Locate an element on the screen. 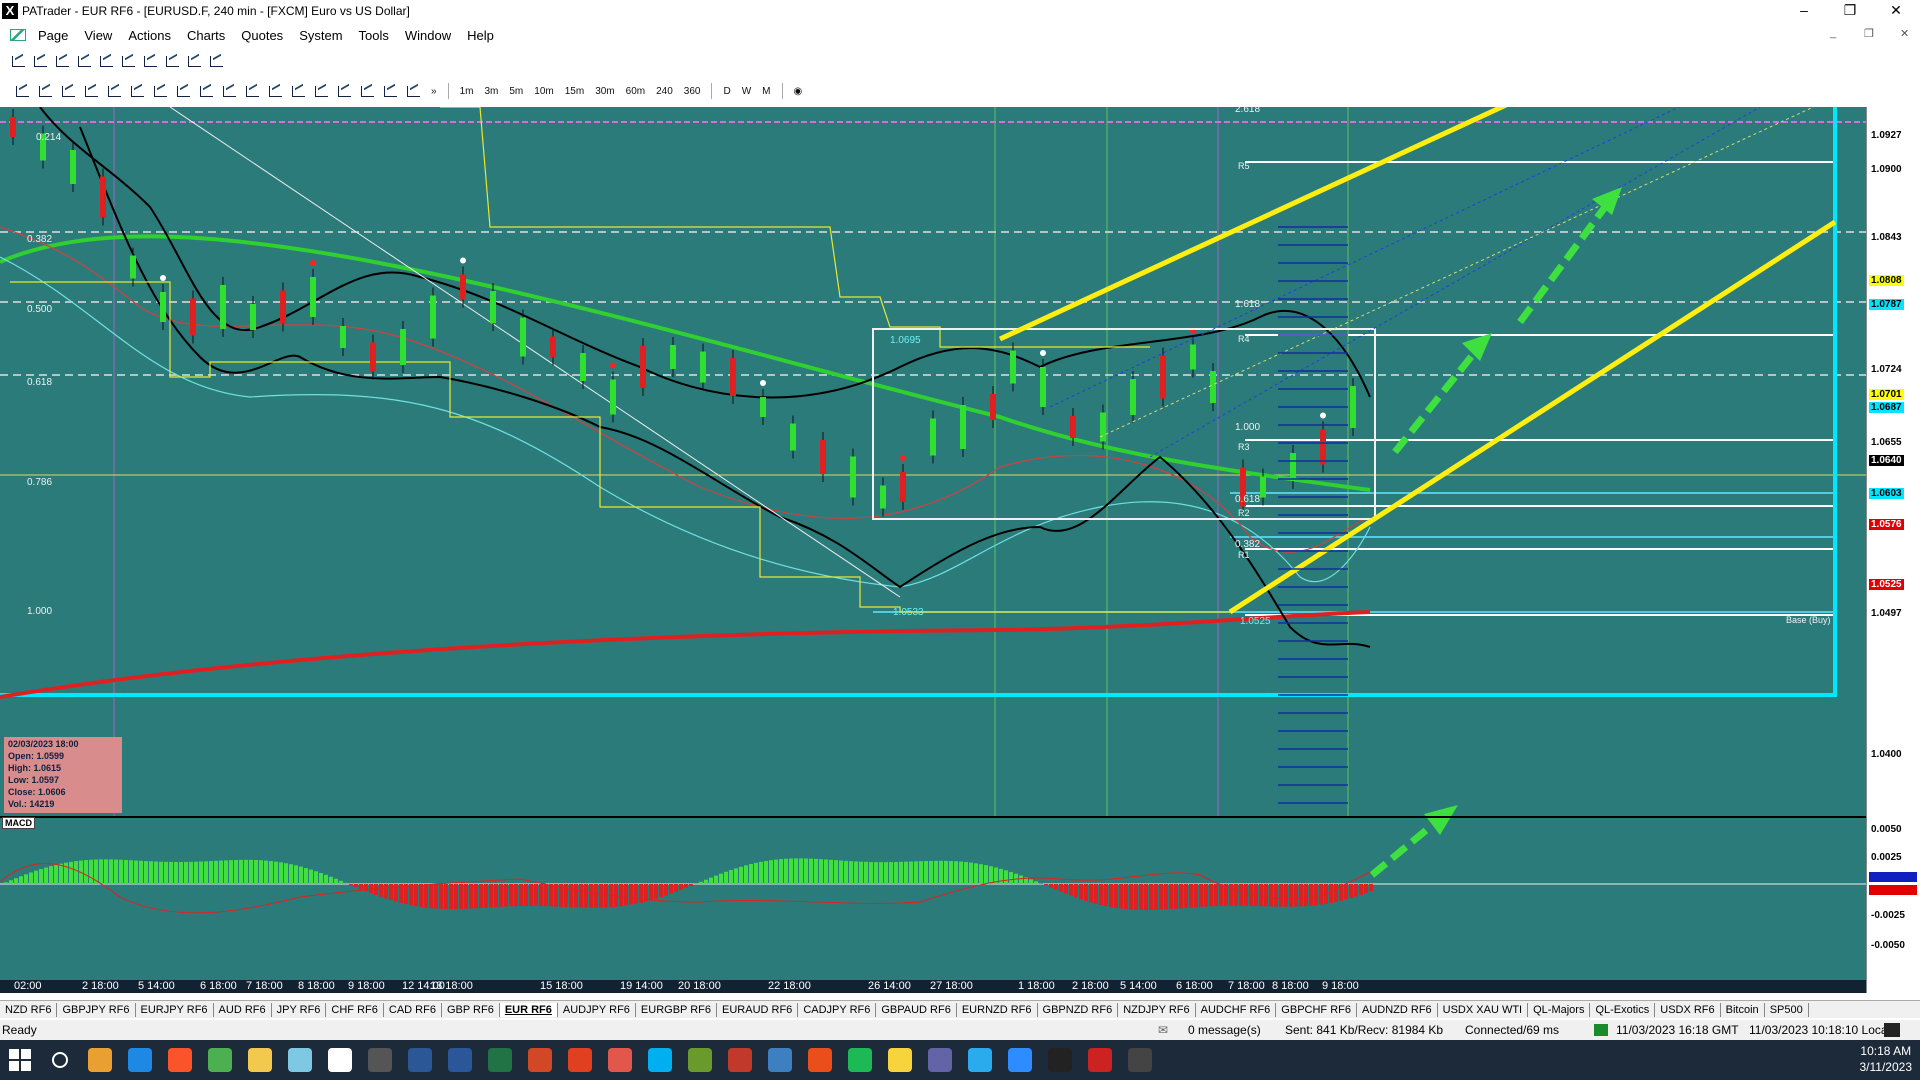 The image size is (1920, 1080). cycle-lines-icon is located at coordinates (322, 91).